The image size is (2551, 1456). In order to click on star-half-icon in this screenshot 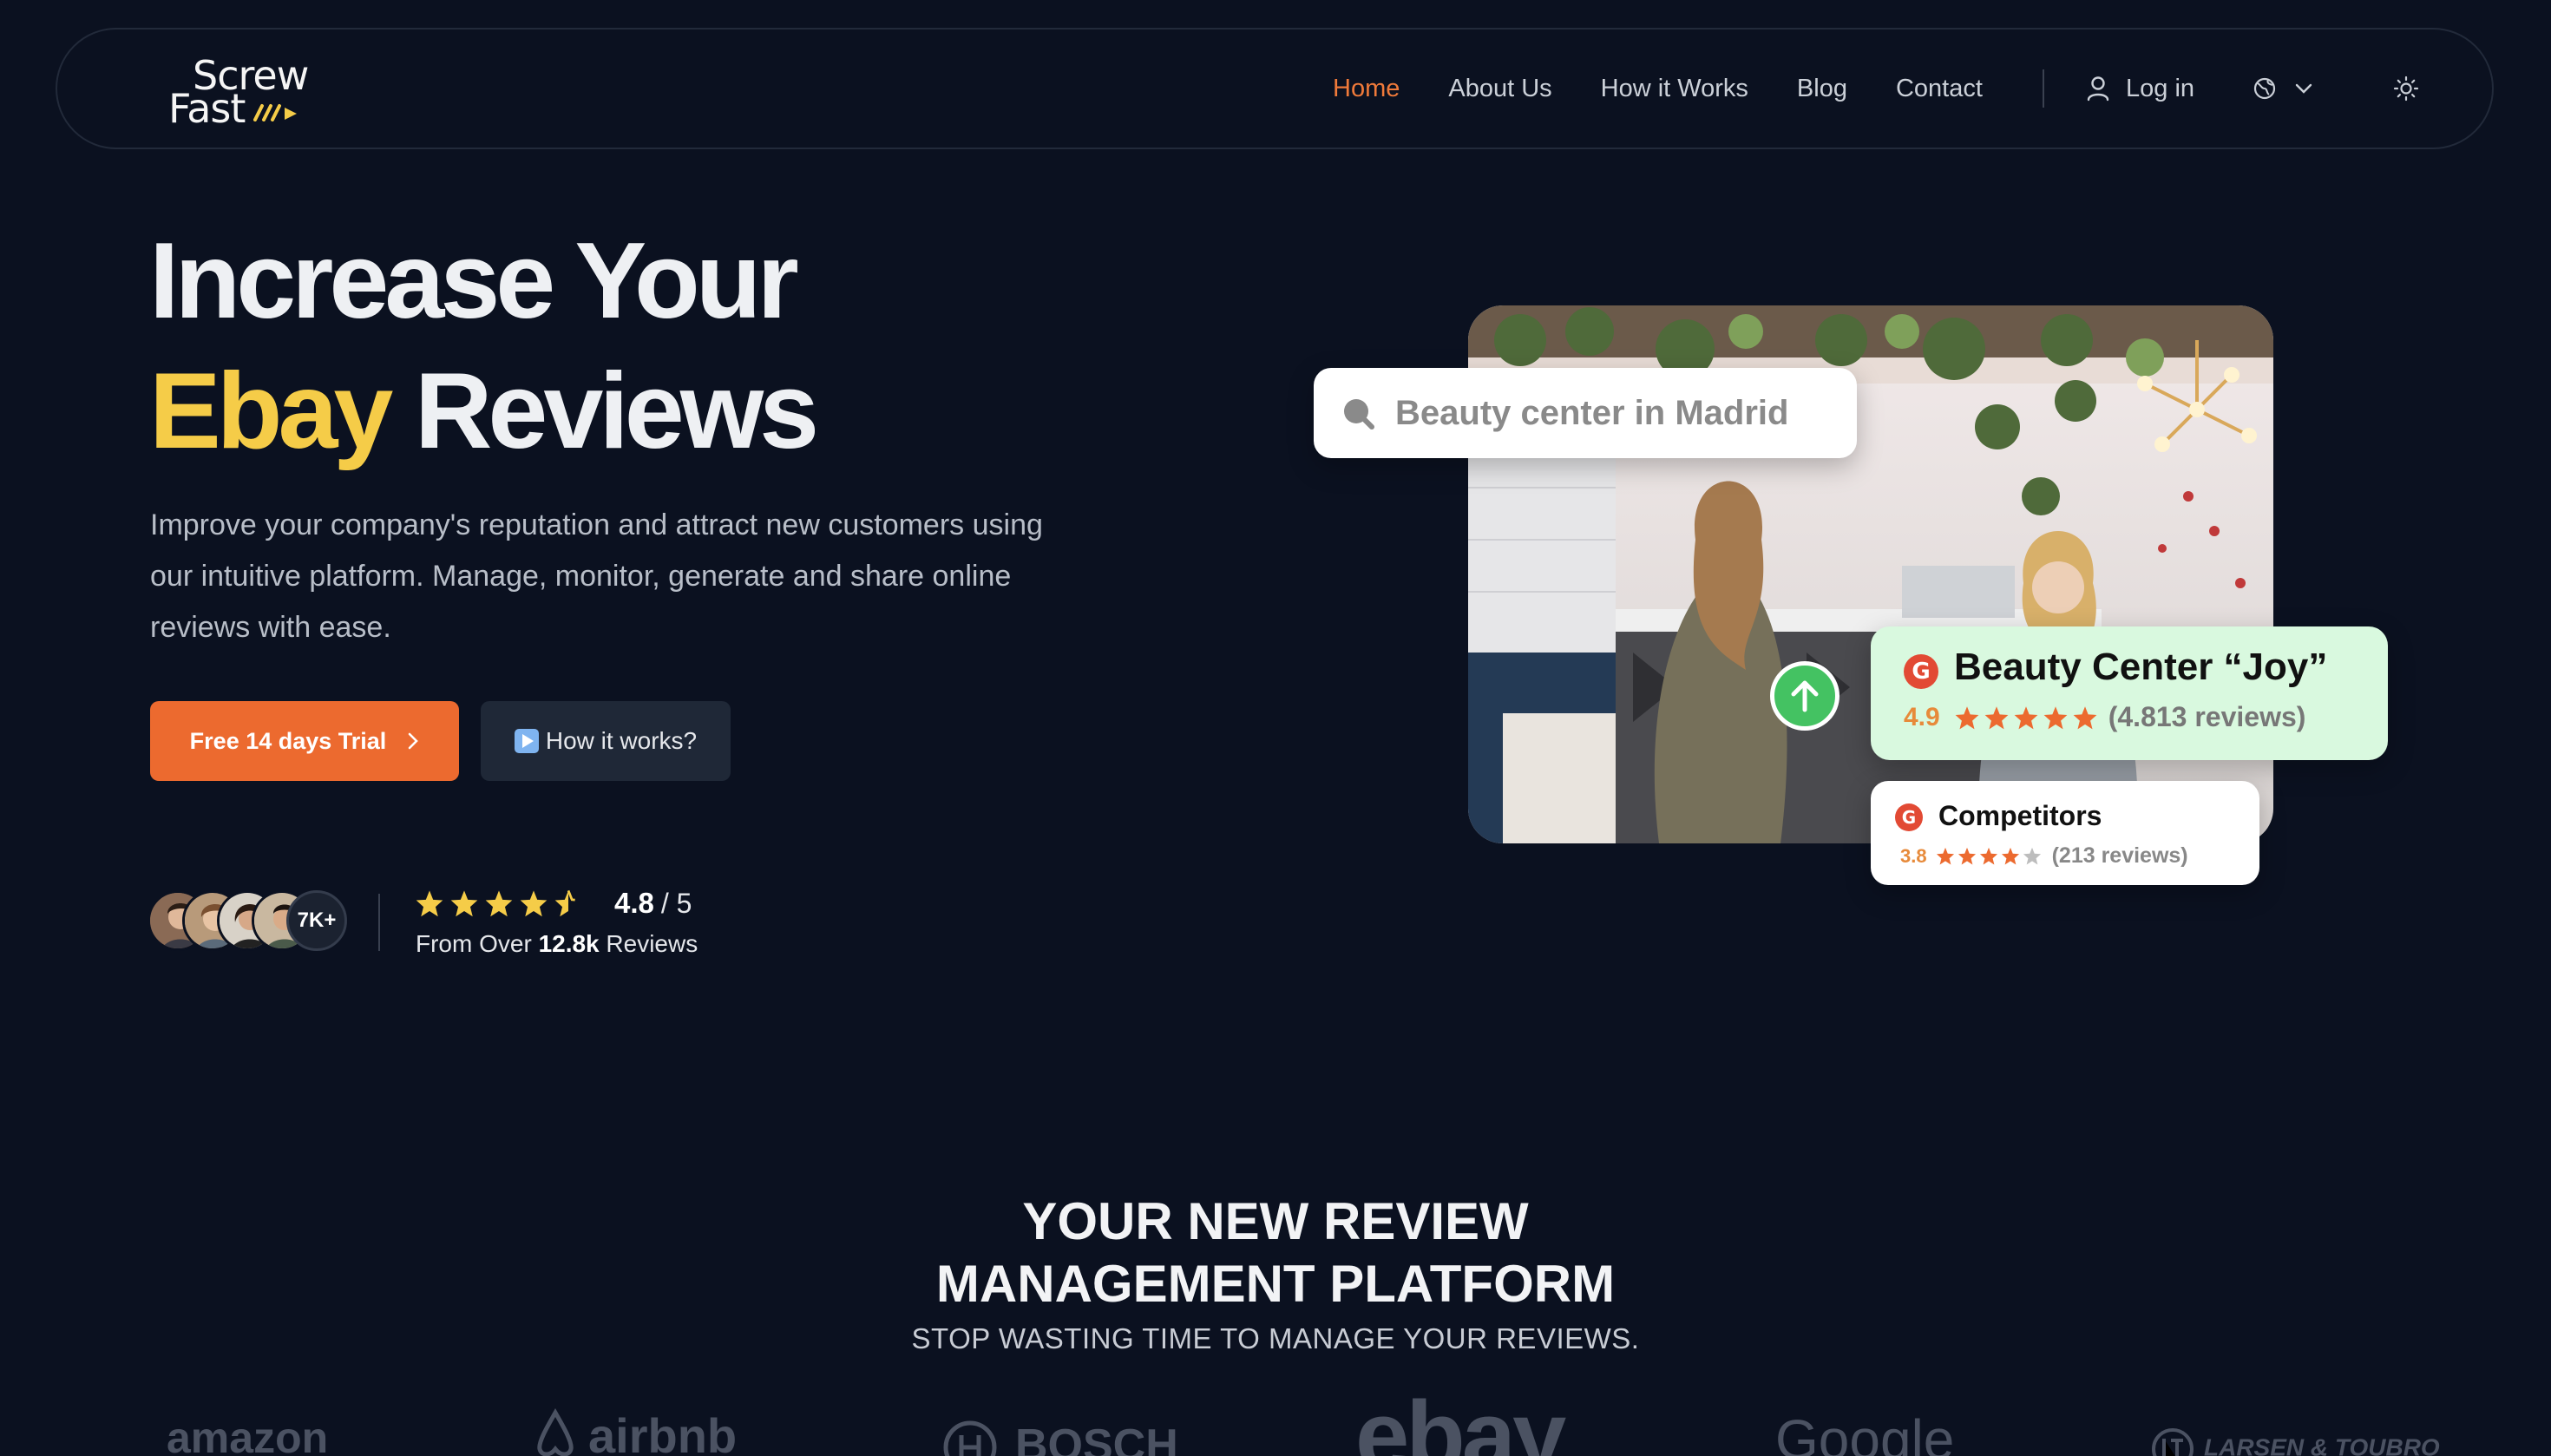, I will do `click(564, 903)`.